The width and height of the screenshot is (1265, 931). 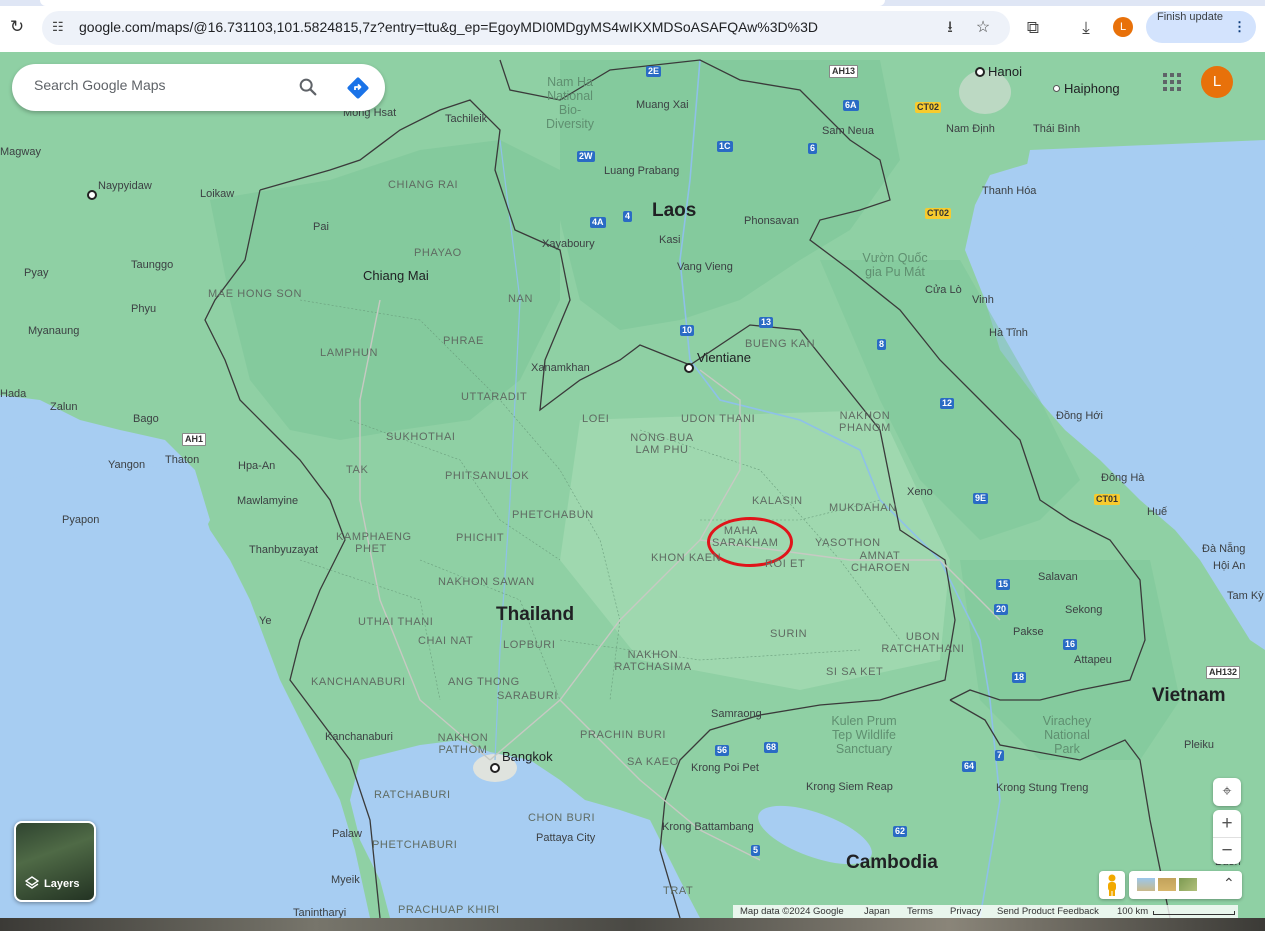 I want to click on layers-button: Layers, so click(x=55, y=861).